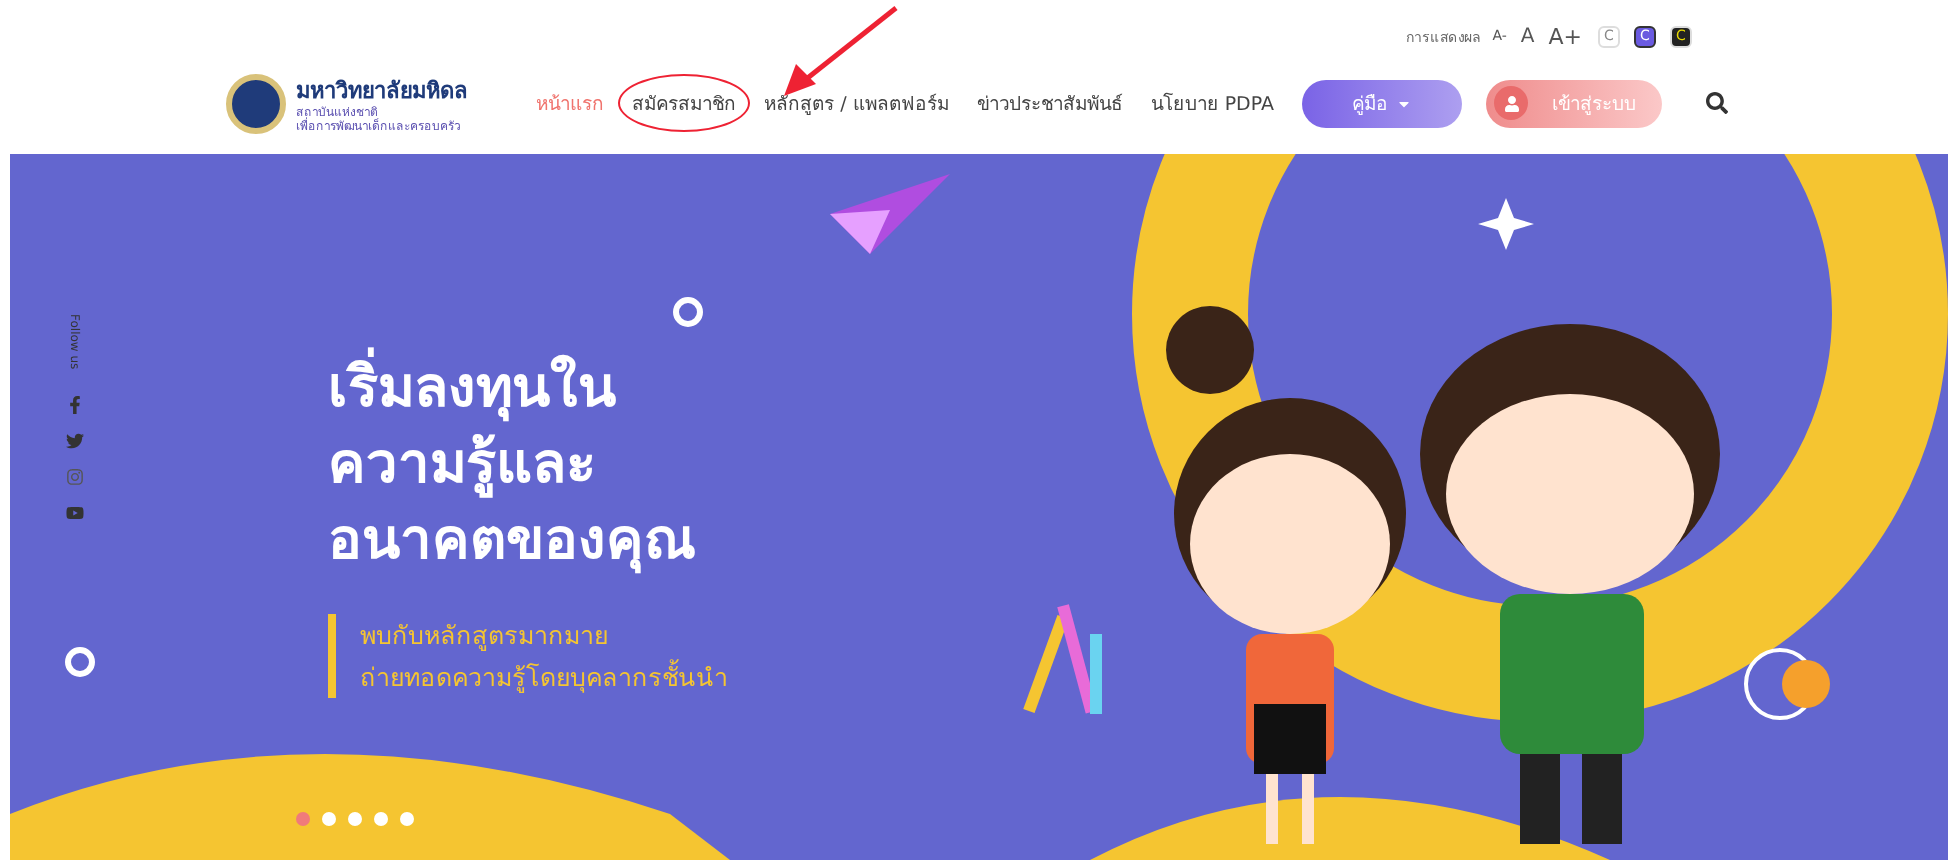 The height and width of the screenshot is (860, 1948). Describe the element at coordinates (1565, 36) in the screenshot. I see `font-size-button: A+` at that location.